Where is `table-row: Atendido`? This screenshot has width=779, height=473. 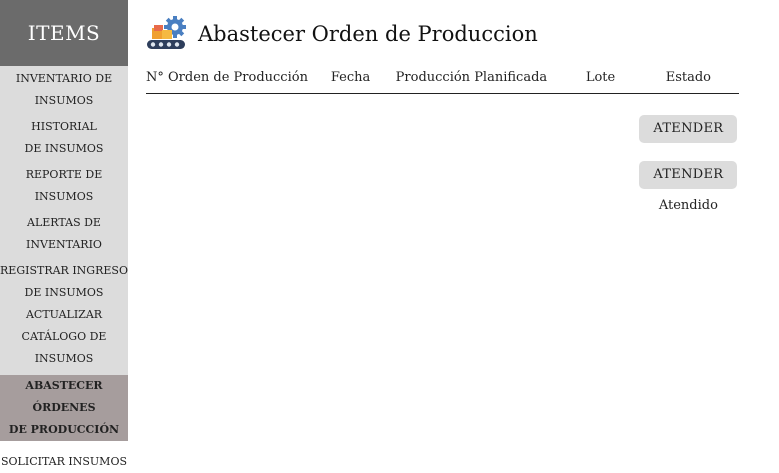
table-row: Atendido is located at coordinates (442, 221).